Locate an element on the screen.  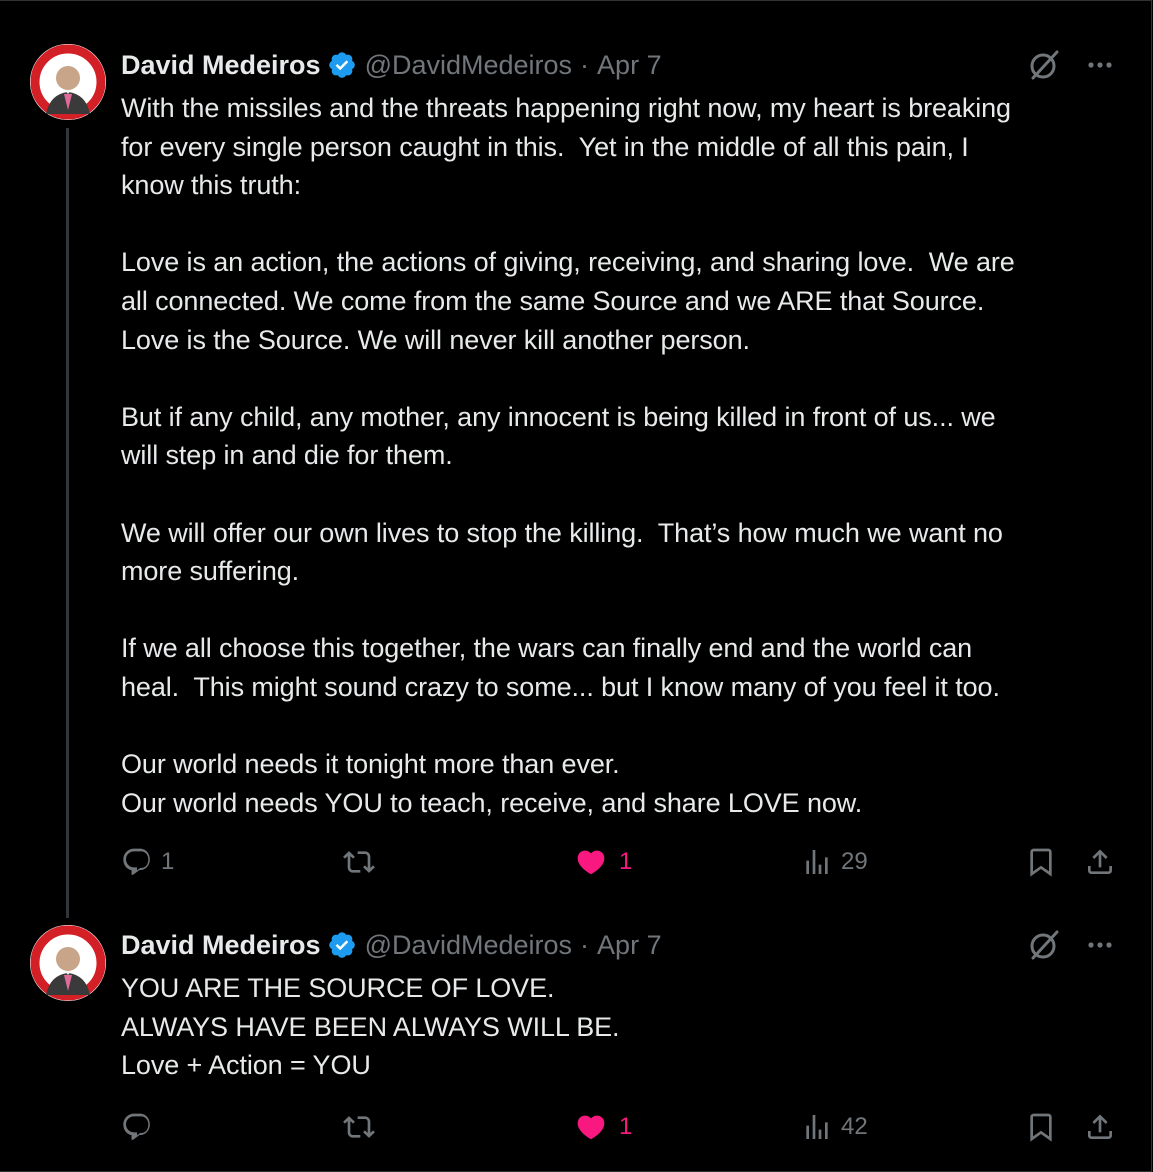
reply-count: 1 is located at coordinates (168, 861).